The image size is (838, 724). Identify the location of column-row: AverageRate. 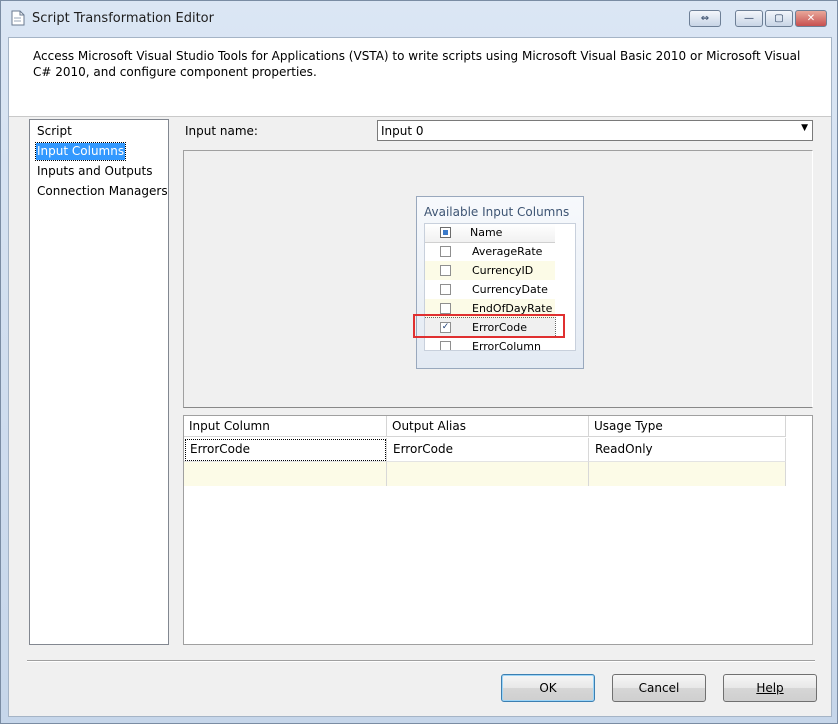
(490, 251).